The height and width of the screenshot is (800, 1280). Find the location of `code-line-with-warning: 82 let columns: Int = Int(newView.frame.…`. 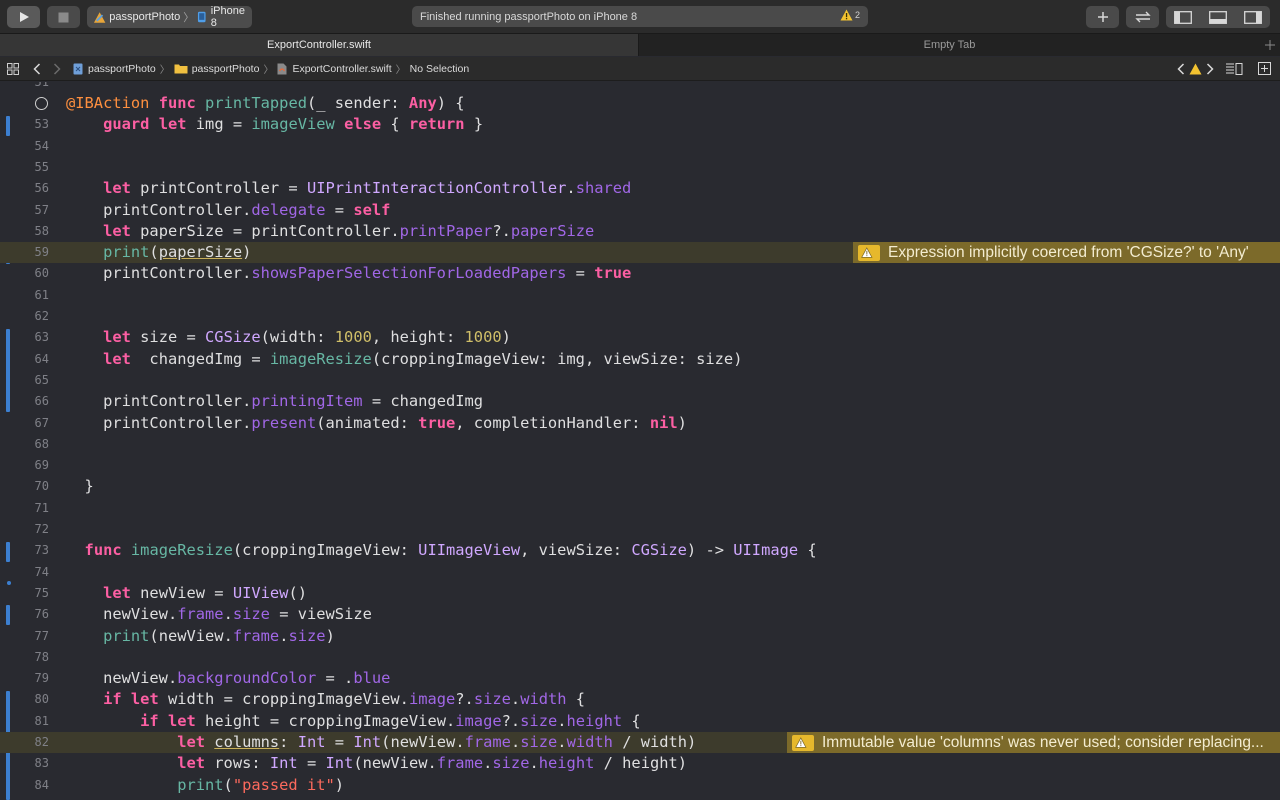

code-line-with-warning: 82 let columns: Int = Int(newView.frame.… is located at coordinates (640, 743).